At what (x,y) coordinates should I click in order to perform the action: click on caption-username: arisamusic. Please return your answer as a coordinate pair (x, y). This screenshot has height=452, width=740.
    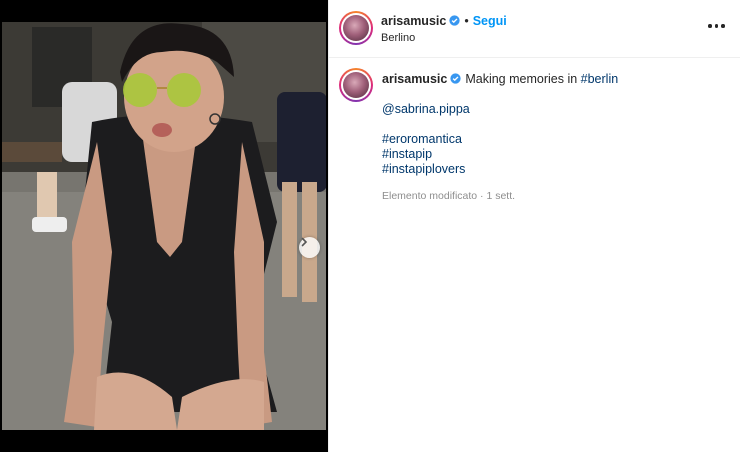
    Looking at the image, I should click on (414, 79).